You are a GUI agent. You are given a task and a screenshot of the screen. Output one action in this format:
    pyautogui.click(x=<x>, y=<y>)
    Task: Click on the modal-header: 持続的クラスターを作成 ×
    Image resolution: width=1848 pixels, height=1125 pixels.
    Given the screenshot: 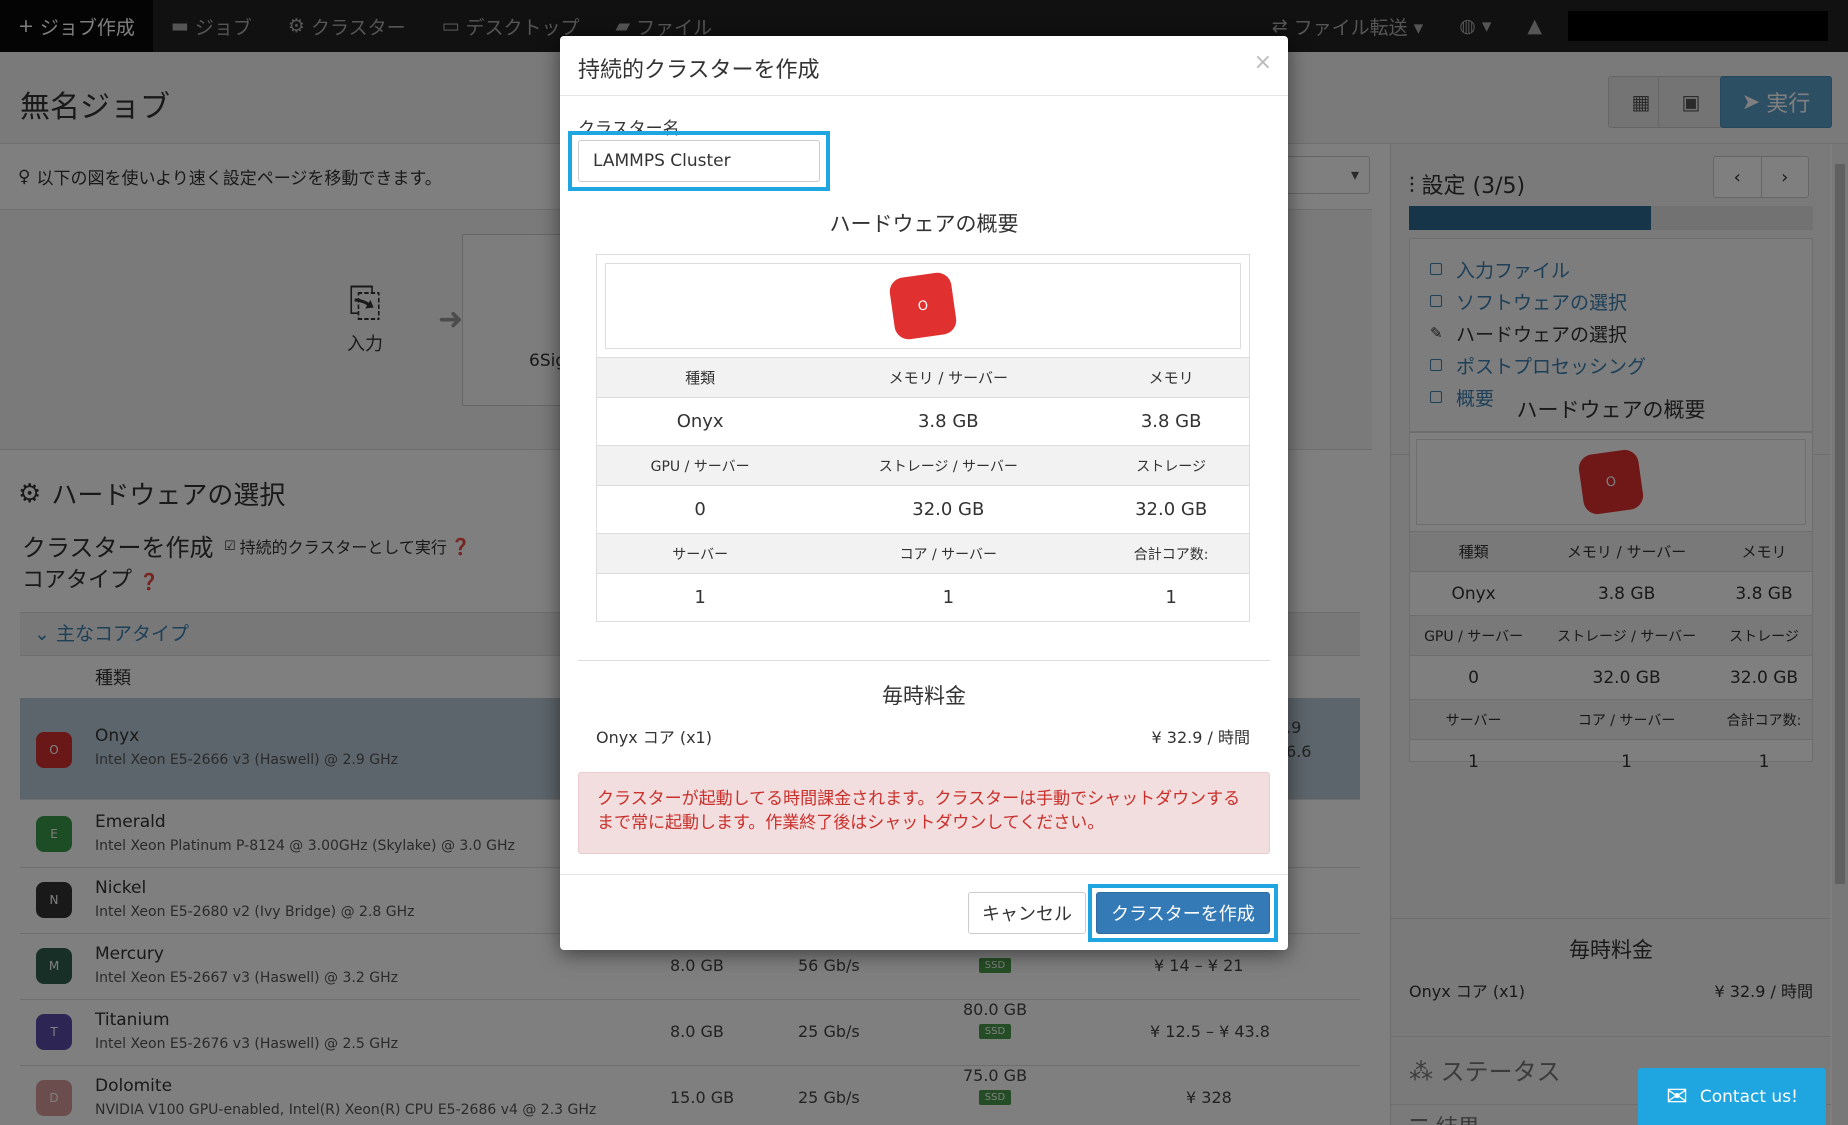 What is the action you would take?
    pyautogui.click(x=924, y=66)
    